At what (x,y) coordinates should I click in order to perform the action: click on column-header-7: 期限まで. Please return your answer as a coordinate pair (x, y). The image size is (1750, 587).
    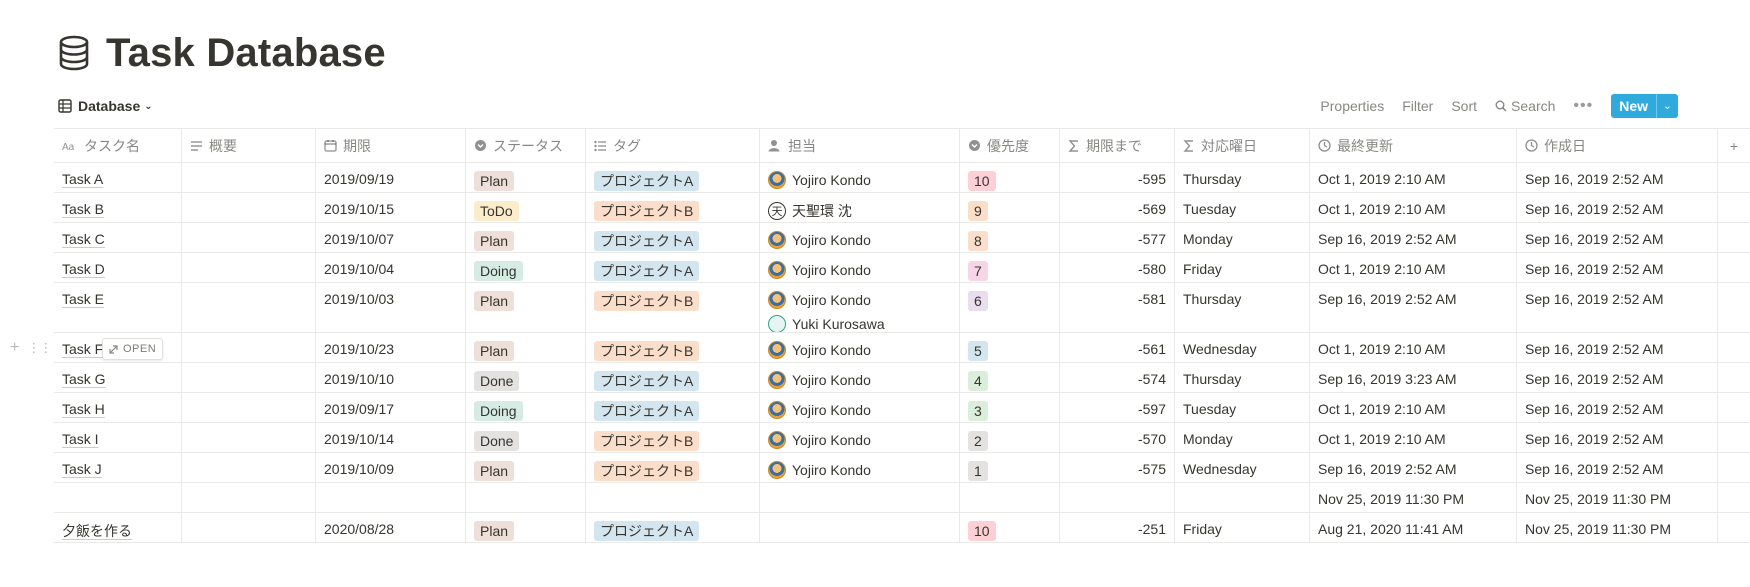
    Looking at the image, I should click on (1117, 145).